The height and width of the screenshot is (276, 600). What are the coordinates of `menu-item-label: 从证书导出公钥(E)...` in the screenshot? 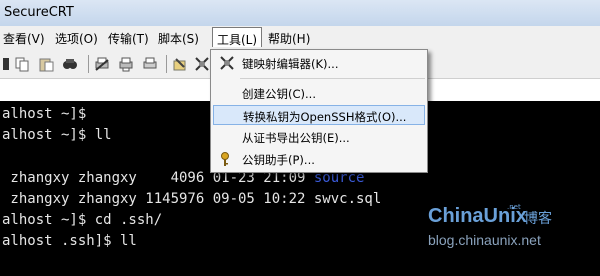 It's located at (296, 138).